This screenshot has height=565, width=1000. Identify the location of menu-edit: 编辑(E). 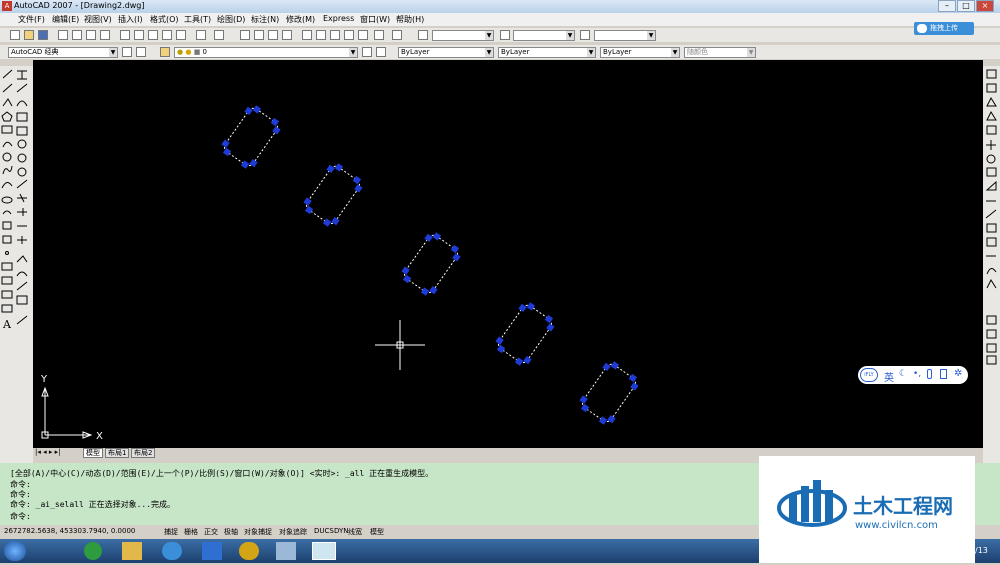
(65, 19).